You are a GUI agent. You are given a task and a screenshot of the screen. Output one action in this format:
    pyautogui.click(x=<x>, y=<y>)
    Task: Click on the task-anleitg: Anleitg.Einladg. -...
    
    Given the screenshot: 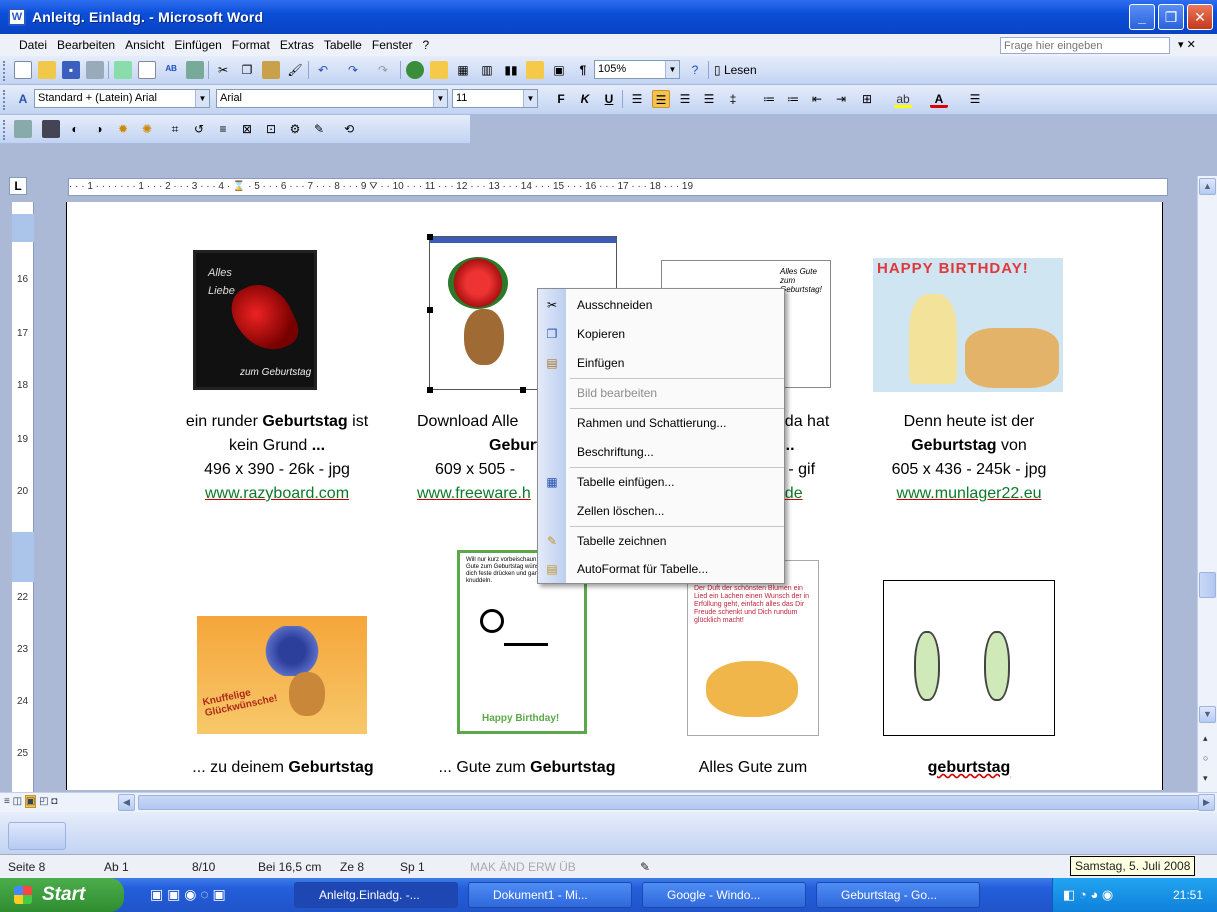 What is the action you would take?
    pyautogui.click(x=376, y=895)
    